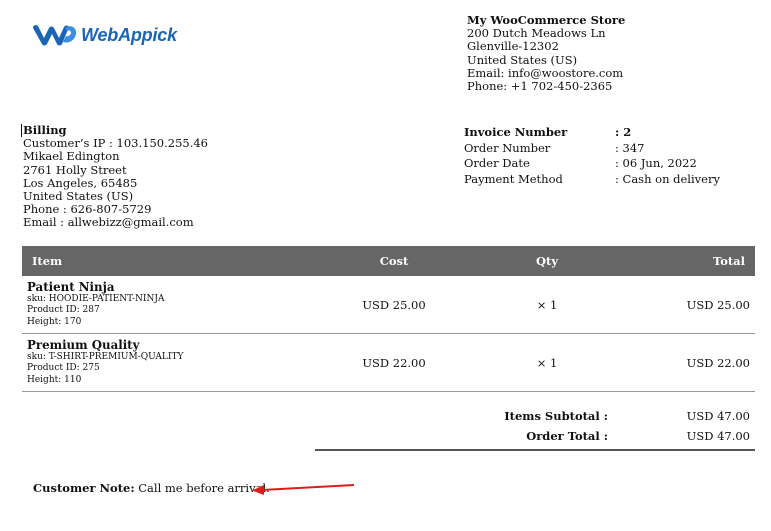 This screenshot has width=771, height=531. Describe the element at coordinates (75, 169) in the screenshot. I see `billing-street: 2761 Holly Street` at that location.